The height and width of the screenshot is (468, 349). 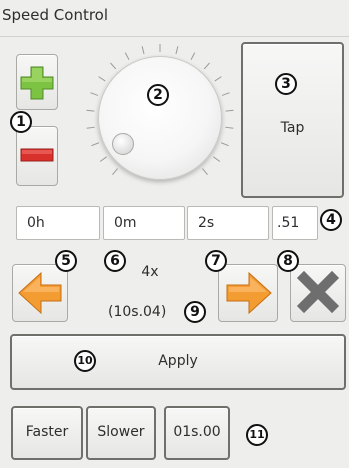 I want to click on dial-handle, so click(x=123, y=144).